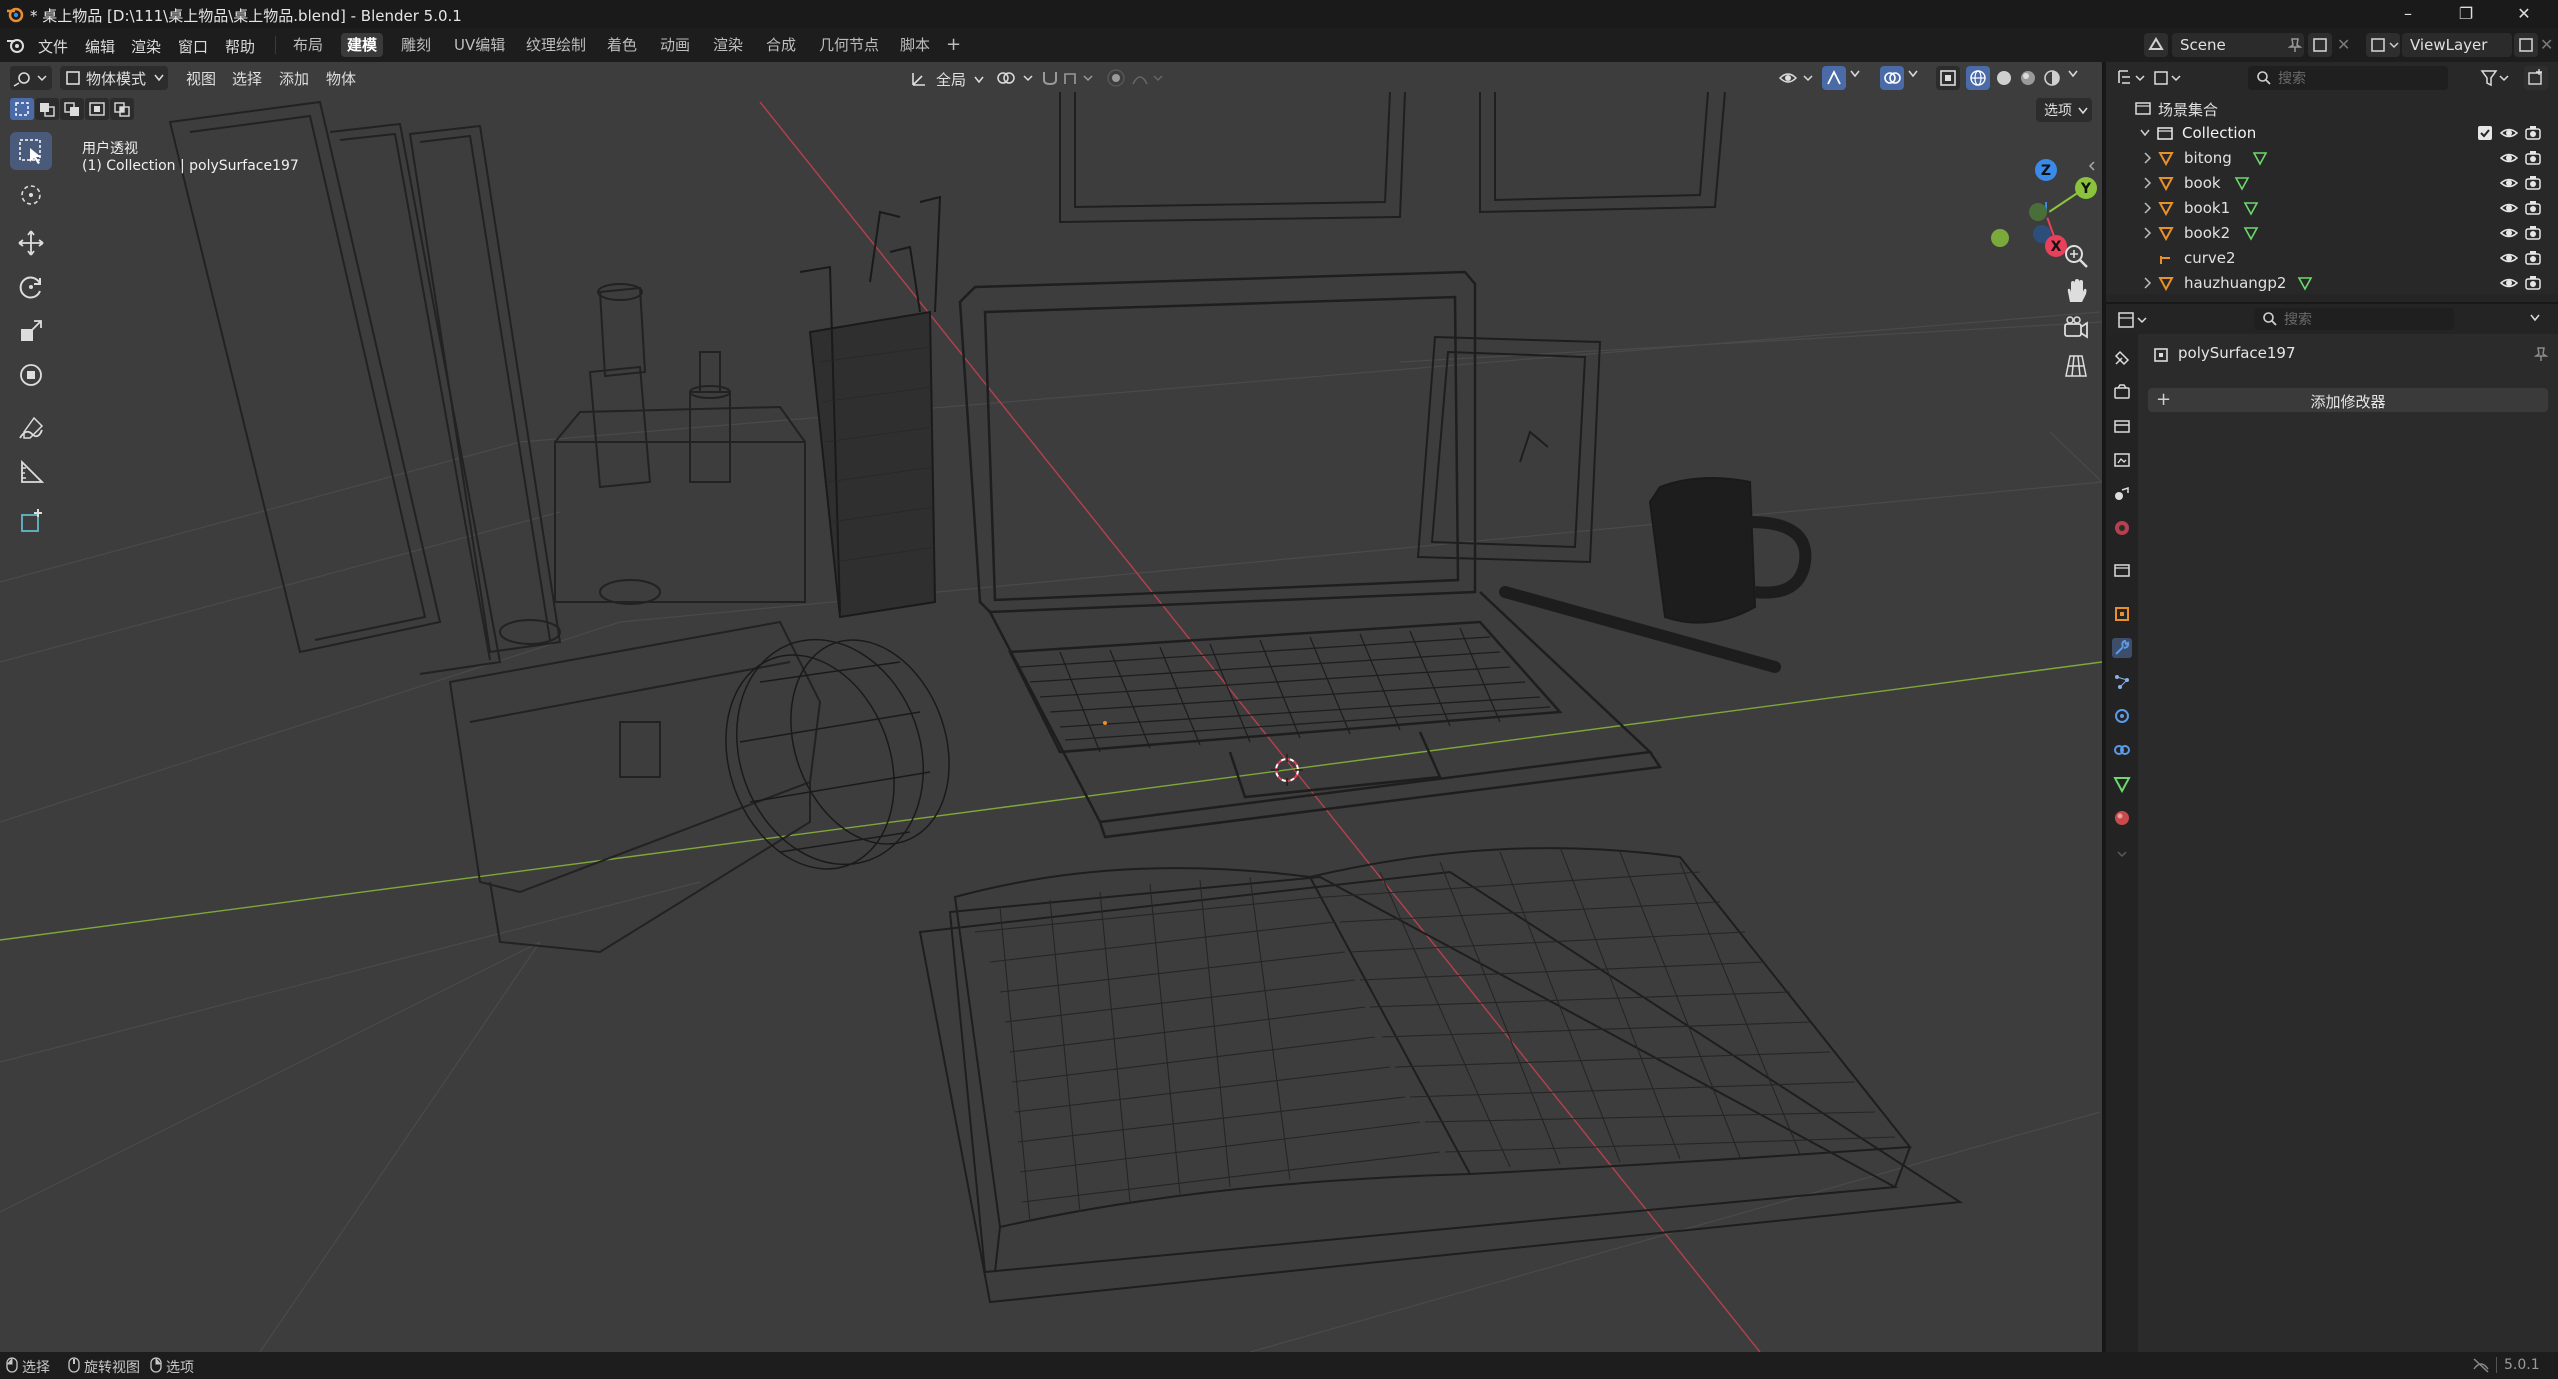 This screenshot has width=2558, height=1379. Describe the element at coordinates (2122, 494) in the screenshot. I see `scene-tab-icon` at that location.